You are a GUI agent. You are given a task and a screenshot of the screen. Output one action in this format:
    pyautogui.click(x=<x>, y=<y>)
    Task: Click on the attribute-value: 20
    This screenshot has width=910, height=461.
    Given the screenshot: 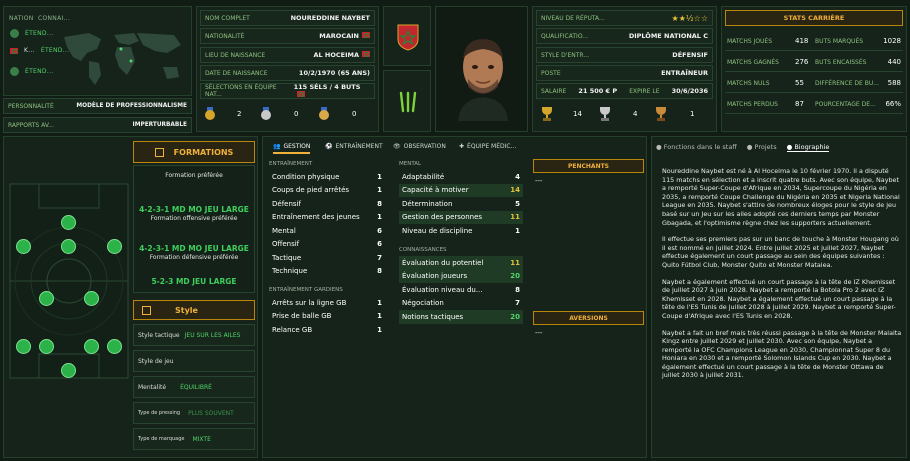 What is the action you would take?
    pyautogui.click(x=515, y=316)
    